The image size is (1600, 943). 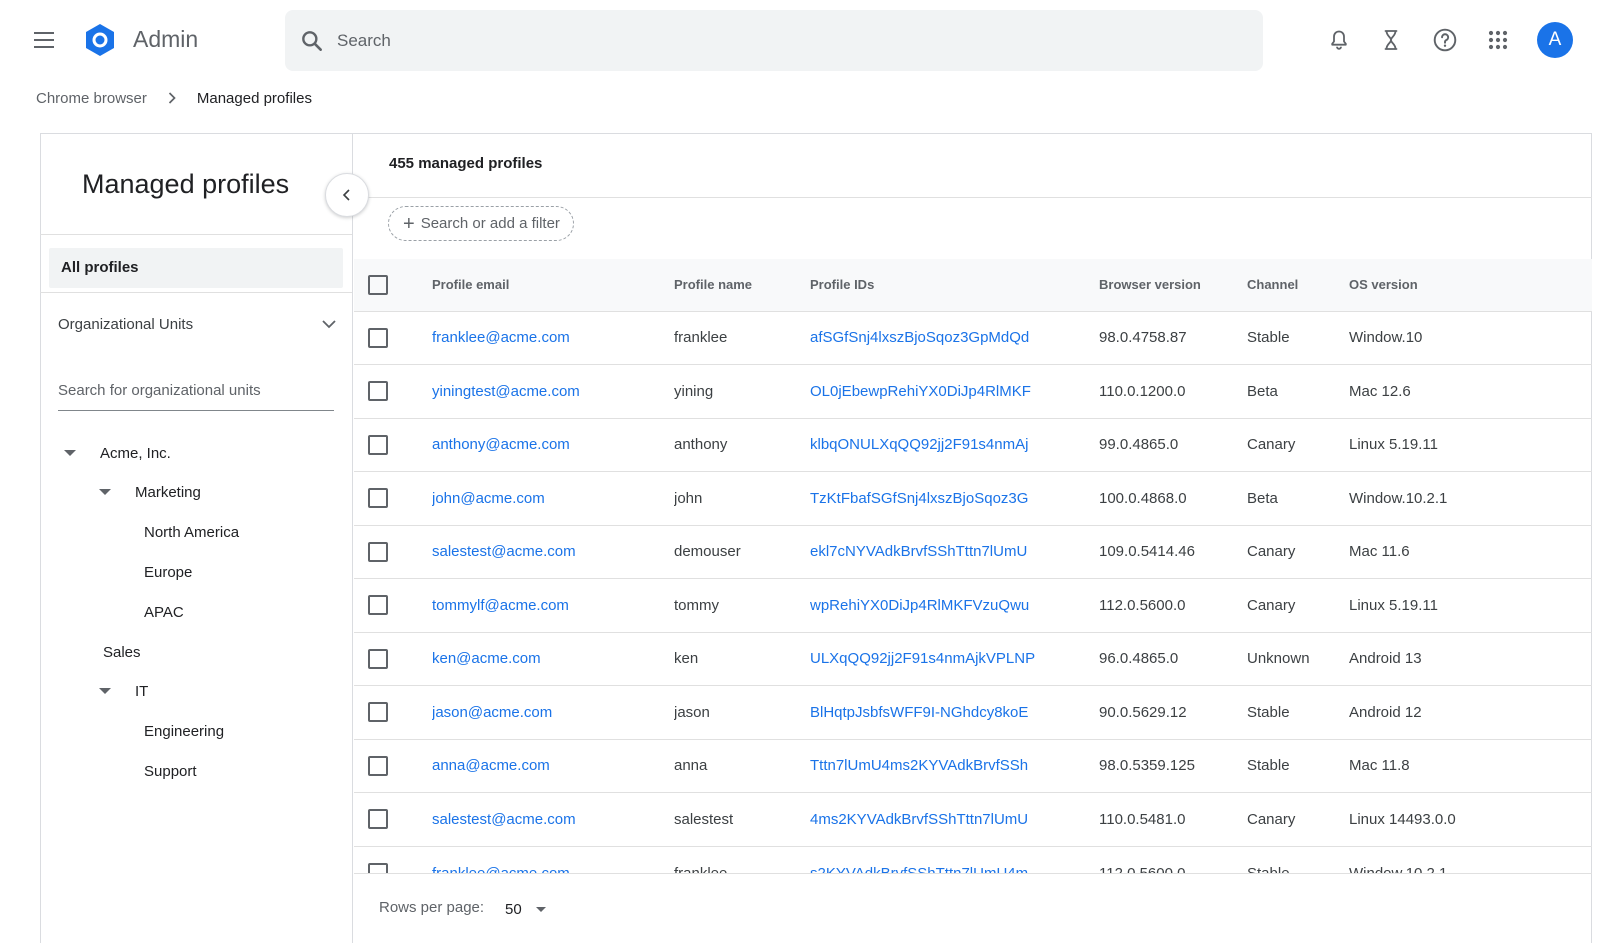 I want to click on profile-email: jason@acme.com, so click(x=553, y=713).